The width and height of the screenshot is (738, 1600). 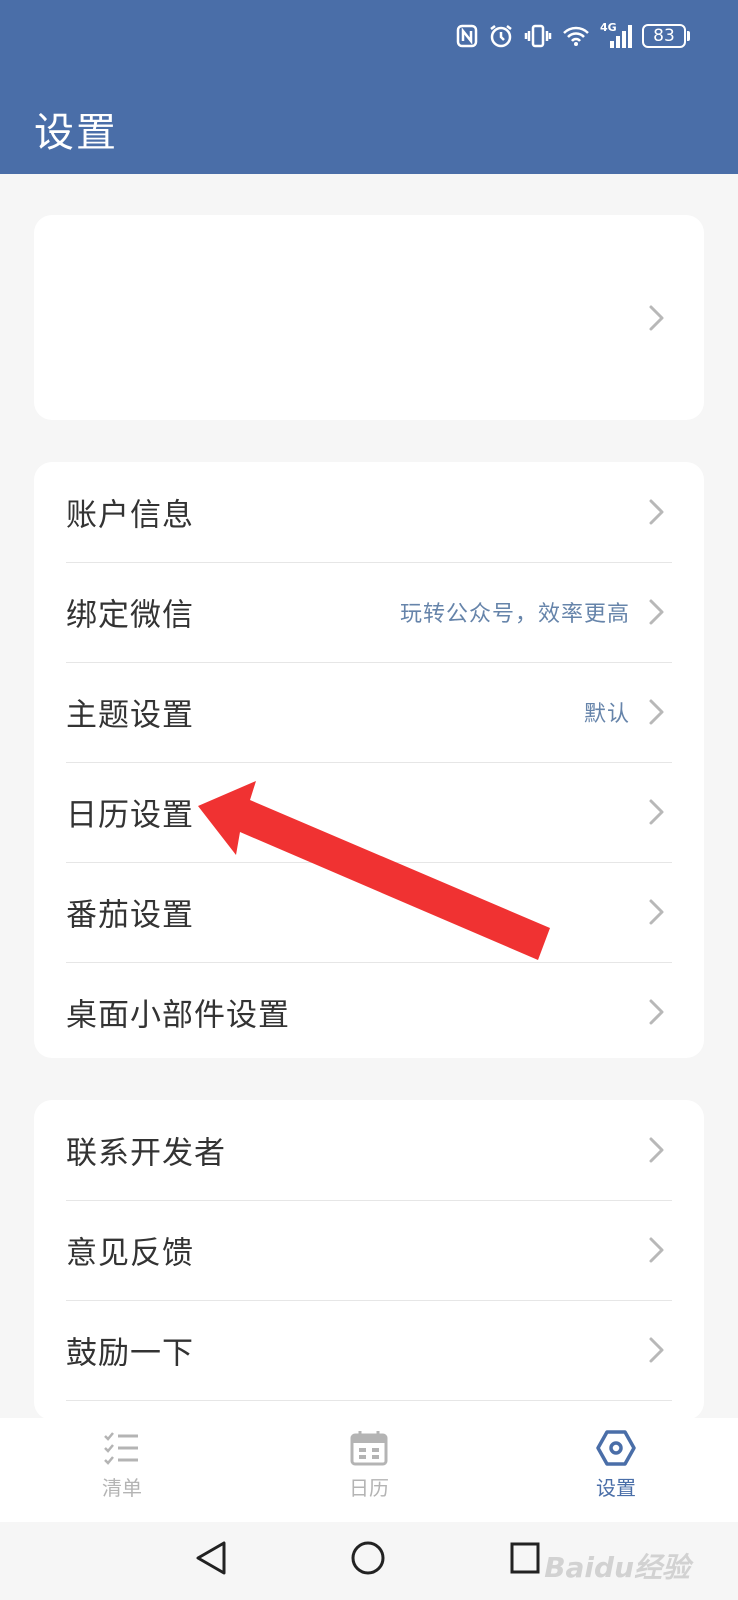 I want to click on settings-hexagon-icon, so click(x=616, y=1448).